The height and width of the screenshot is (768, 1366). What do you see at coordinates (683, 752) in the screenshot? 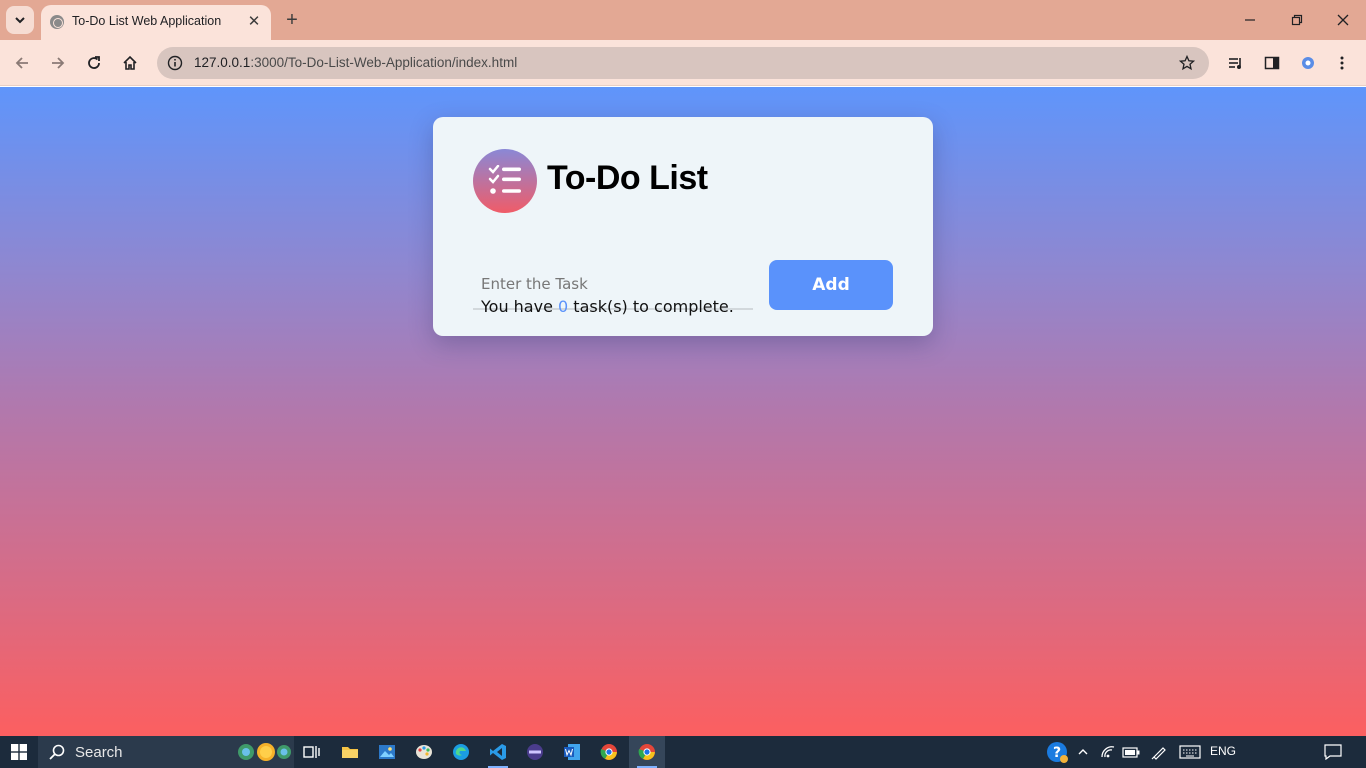
I see `windows-taskbar: Search ? ENG` at bounding box center [683, 752].